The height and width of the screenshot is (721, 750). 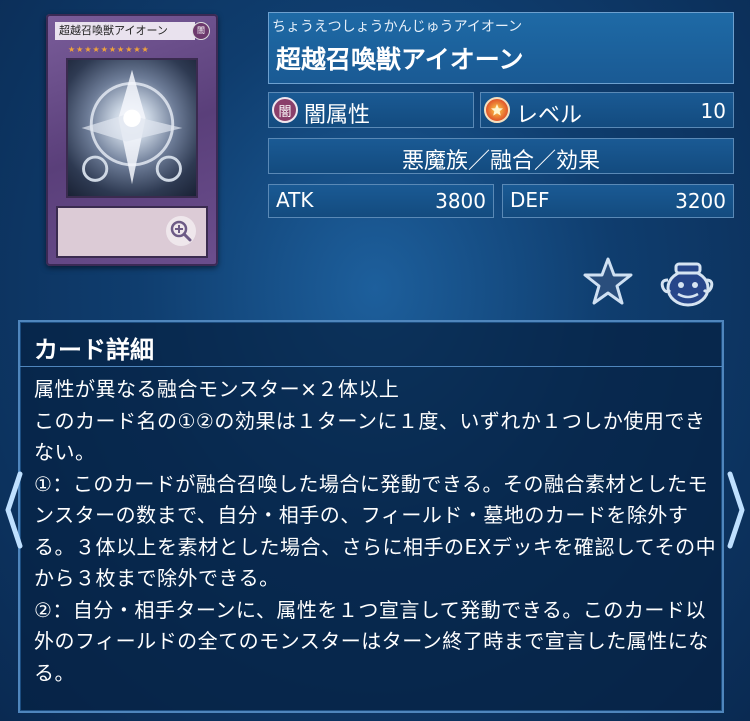 What do you see at coordinates (295, 200) in the screenshot?
I see `atk-label: ATK` at bounding box center [295, 200].